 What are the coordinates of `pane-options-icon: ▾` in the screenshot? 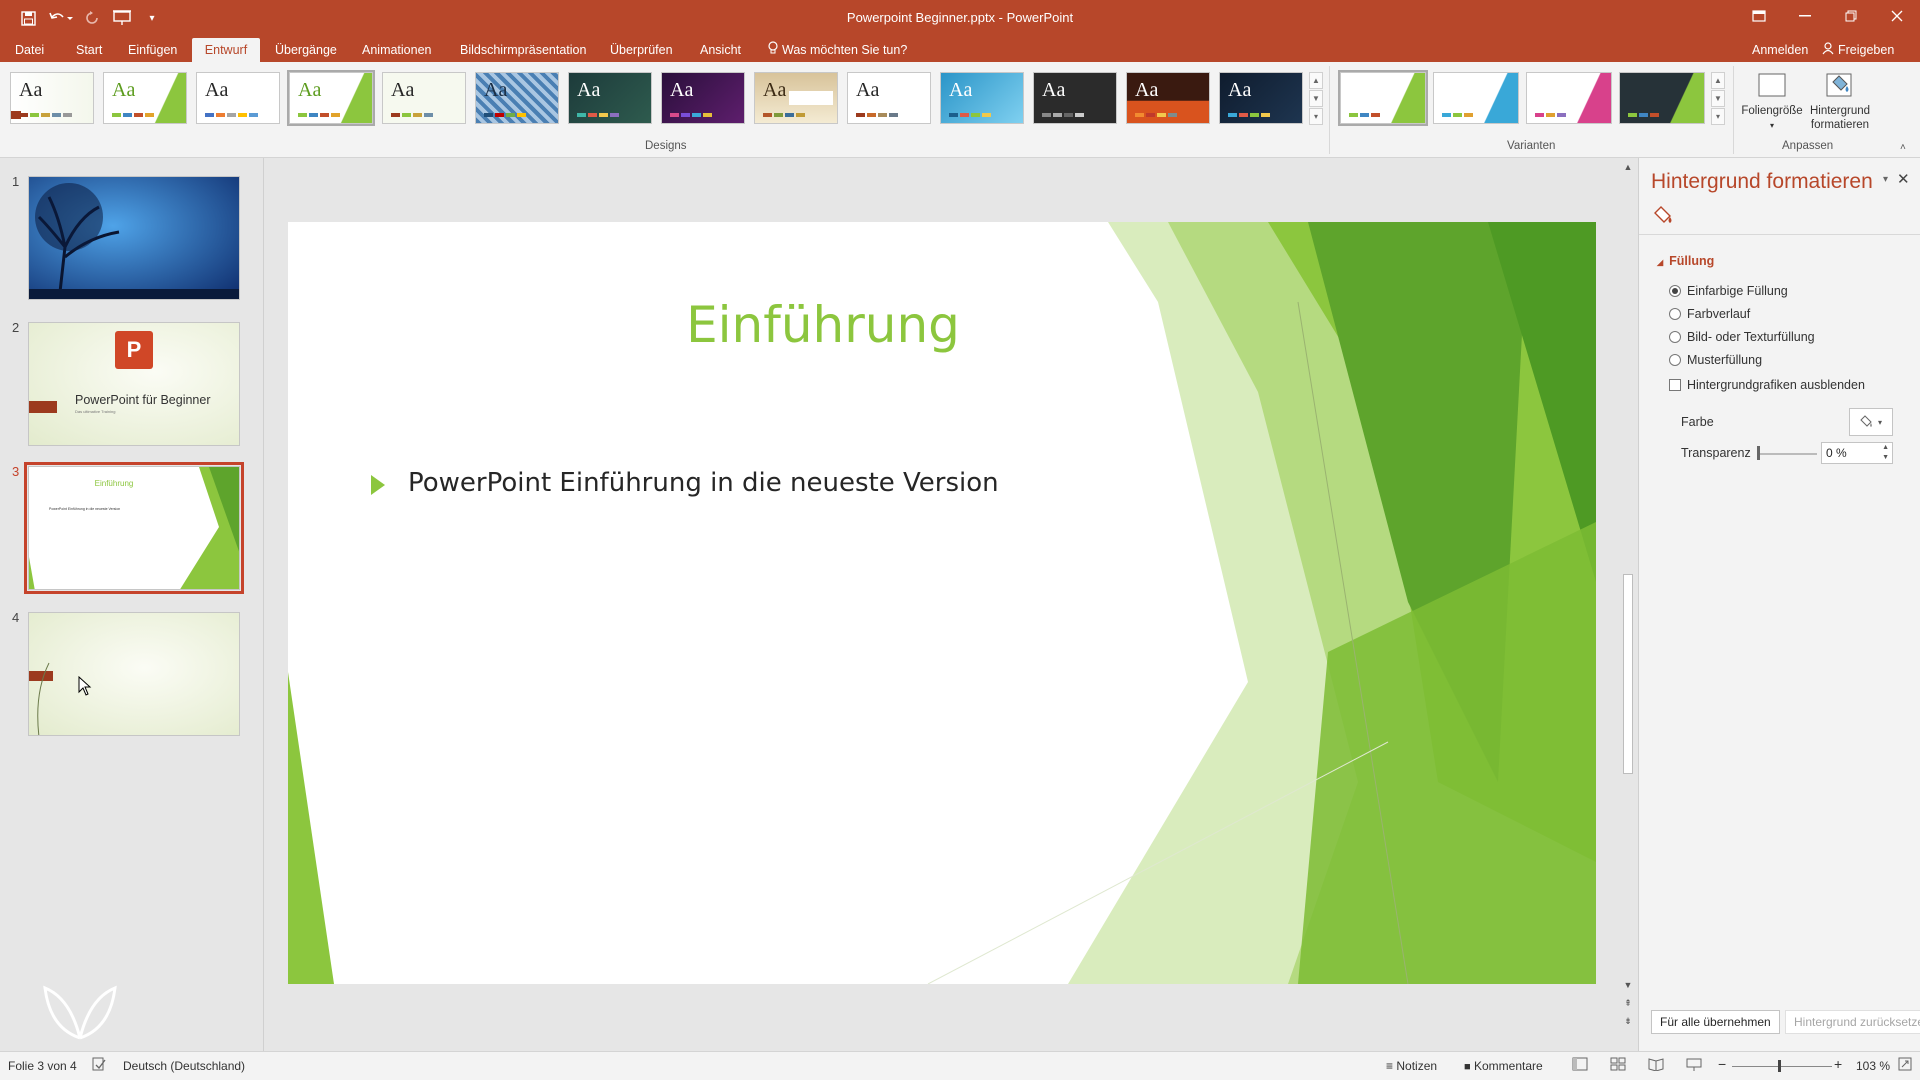 It's located at (1885, 179).